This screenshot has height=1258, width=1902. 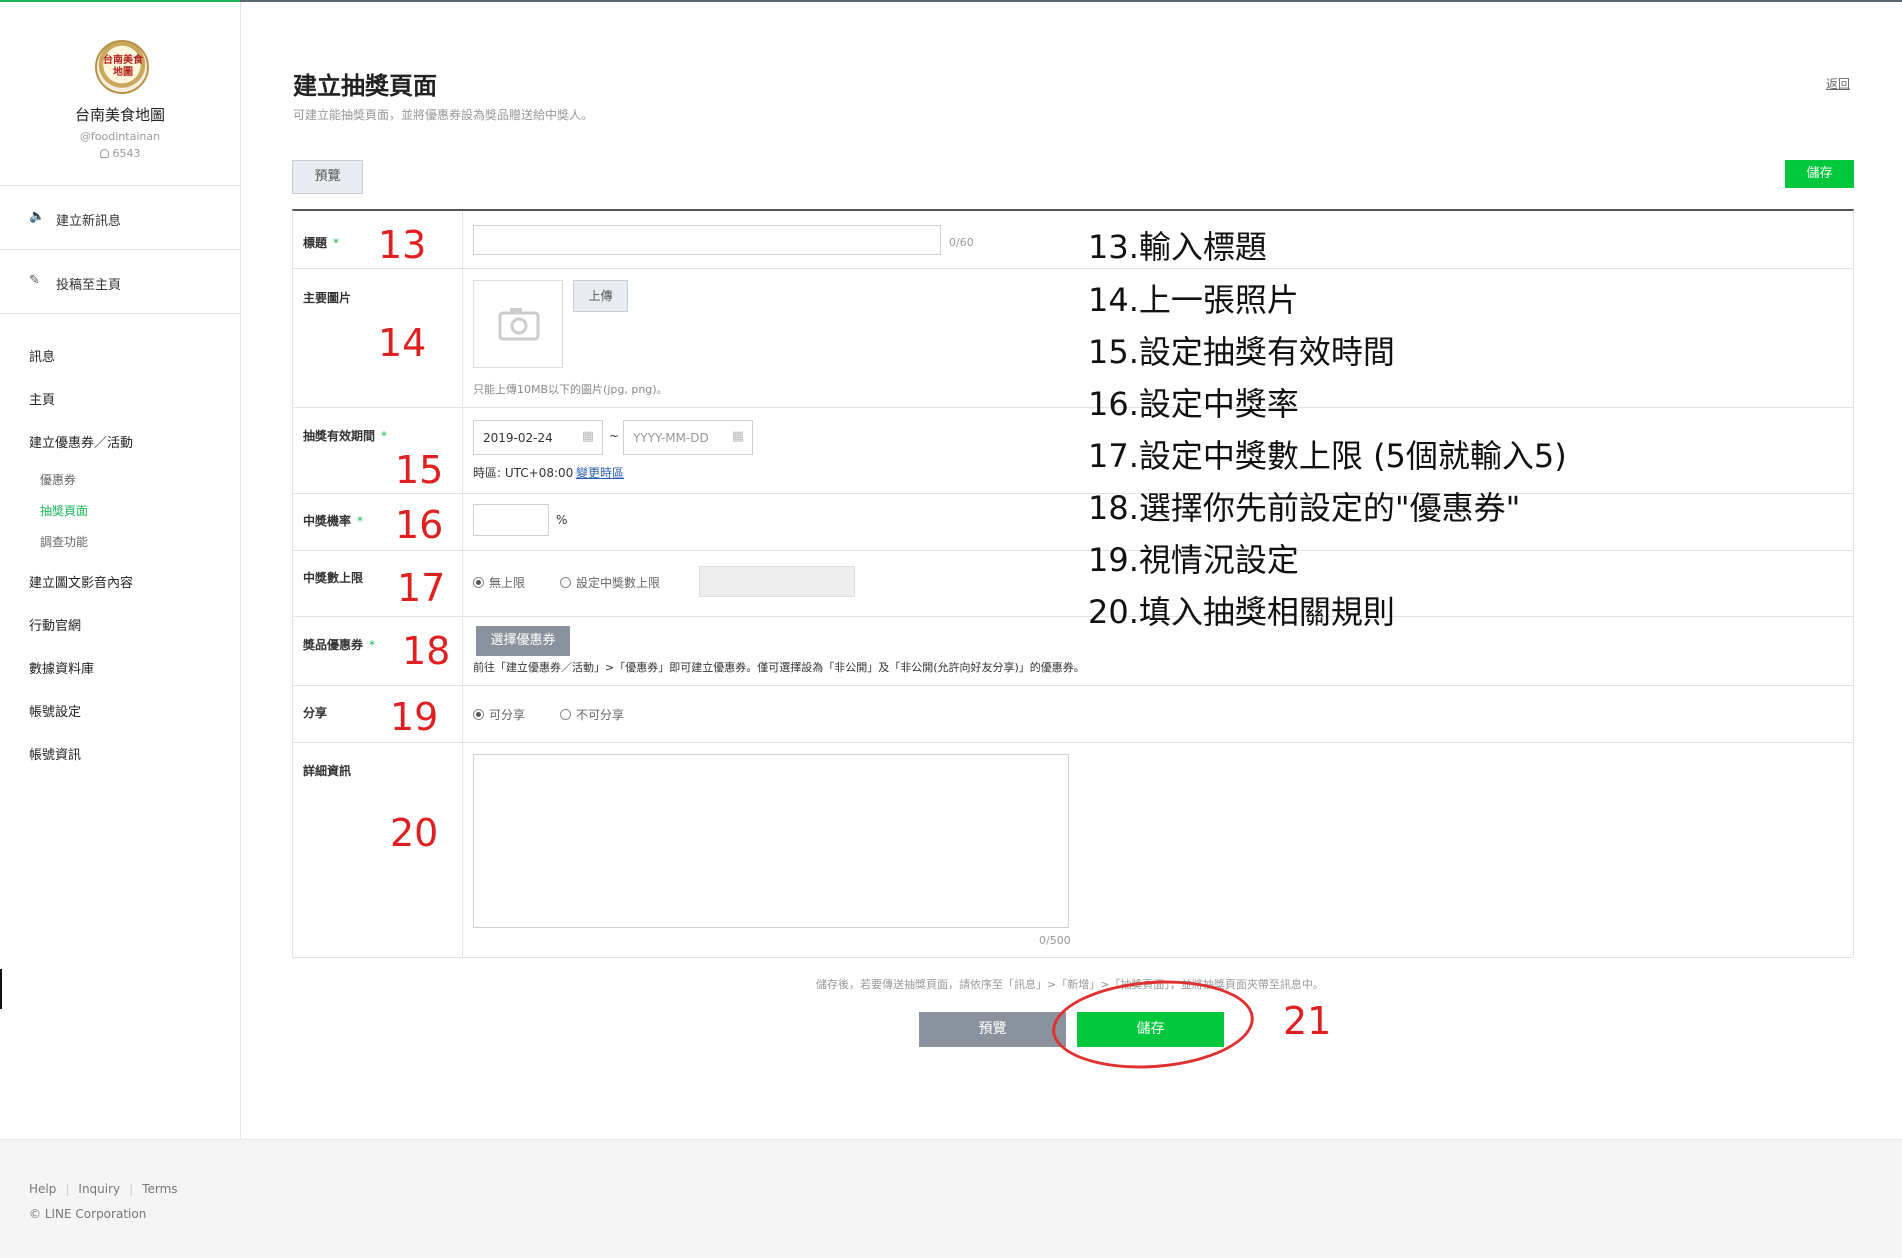 I want to click on footer-links: Help | Inquiry | Terms, so click(x=103, y=1189).